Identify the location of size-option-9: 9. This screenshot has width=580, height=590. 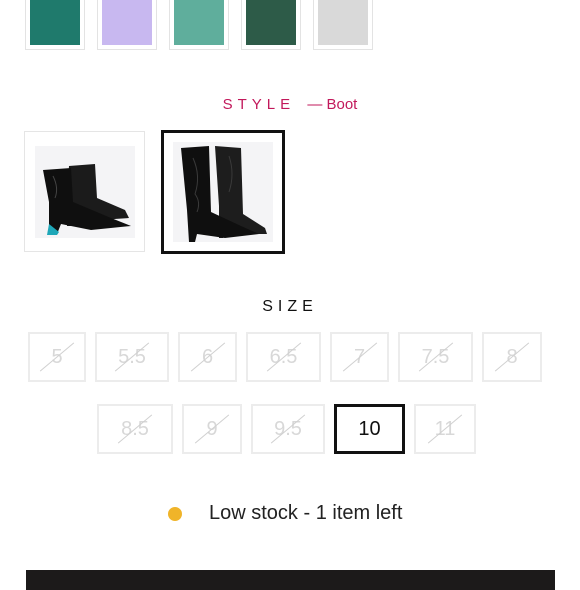
(212, 429).